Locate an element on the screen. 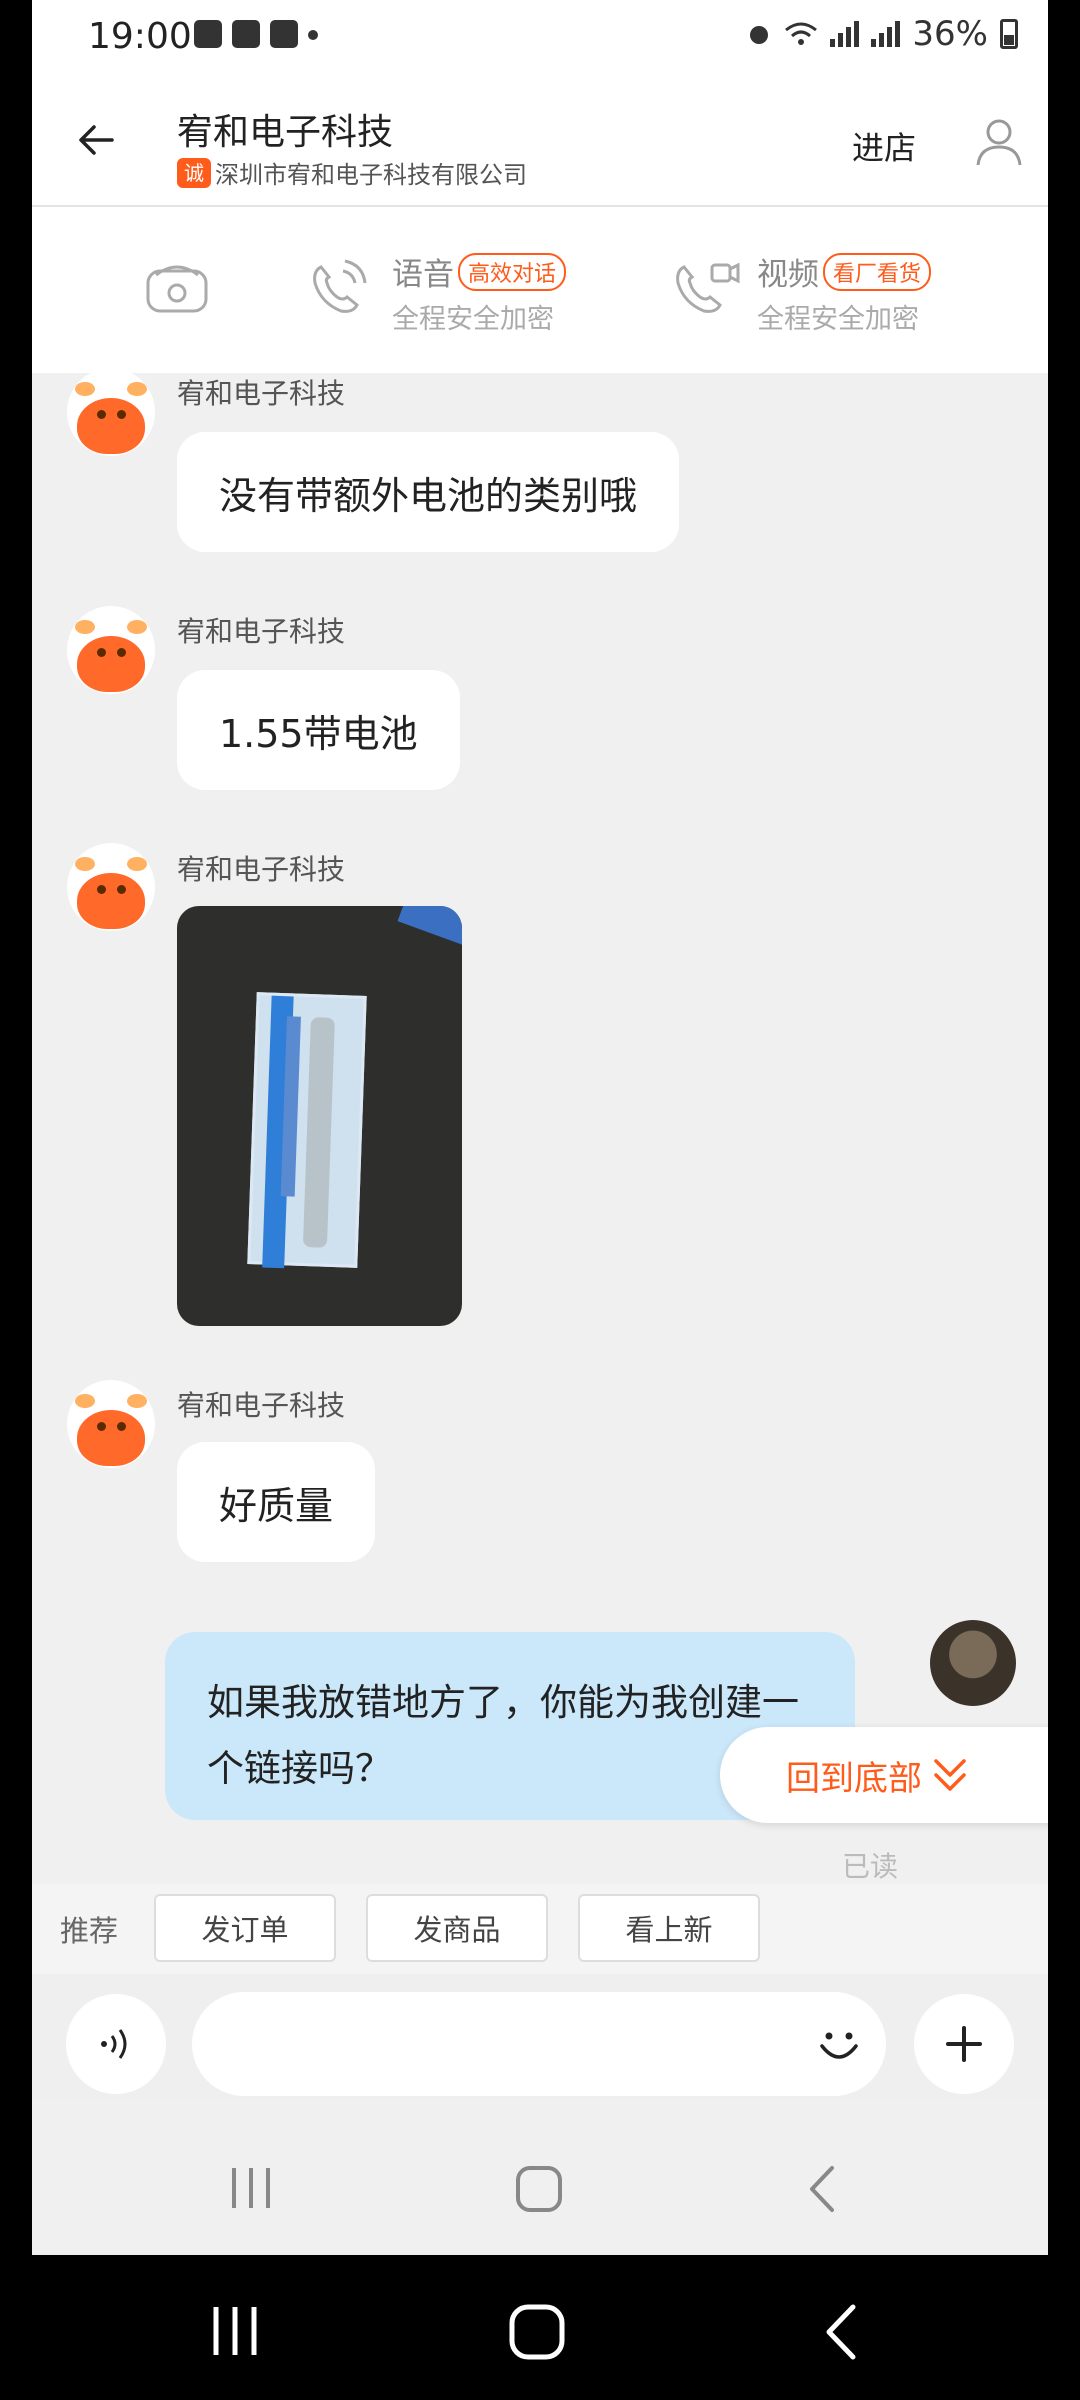  voice-call-icon is located at coordinates (338, 288).